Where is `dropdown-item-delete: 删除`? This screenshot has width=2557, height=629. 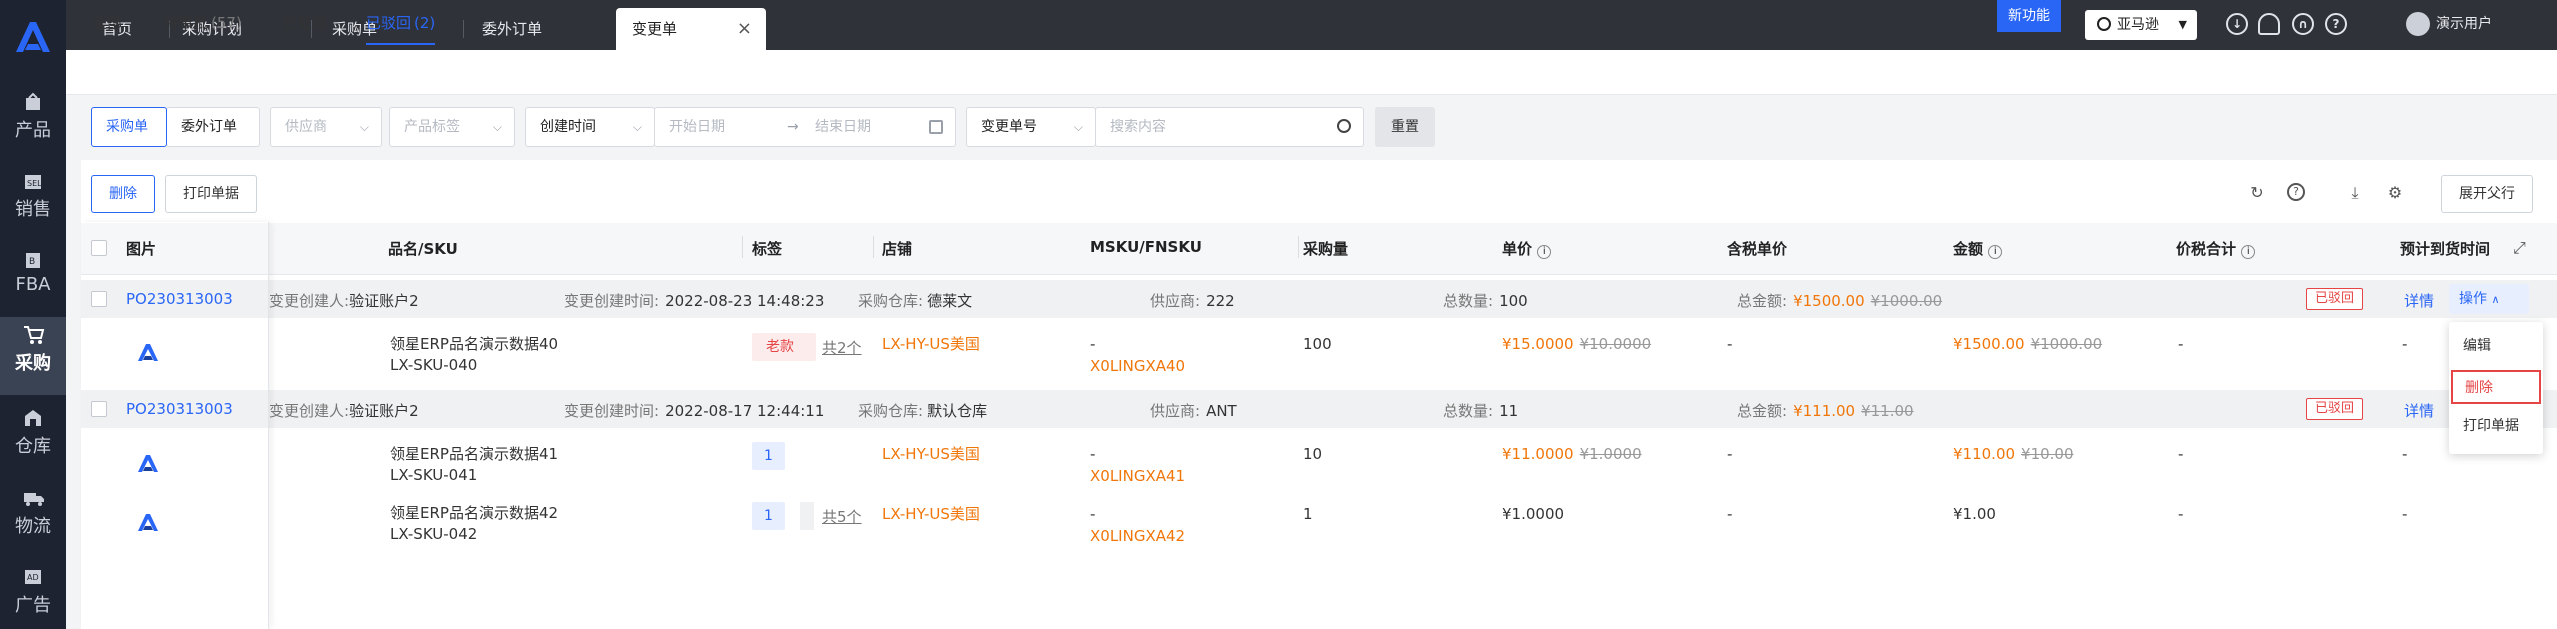
dropdown-item-delete: 删除 is located at coordinates (2496, 387).